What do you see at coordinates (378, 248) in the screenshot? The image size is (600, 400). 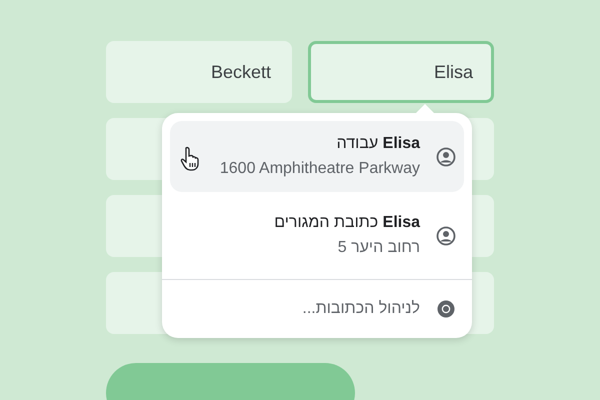 I see `suggestion-address: רחוב היער 5` at bounding box center [378, 248].